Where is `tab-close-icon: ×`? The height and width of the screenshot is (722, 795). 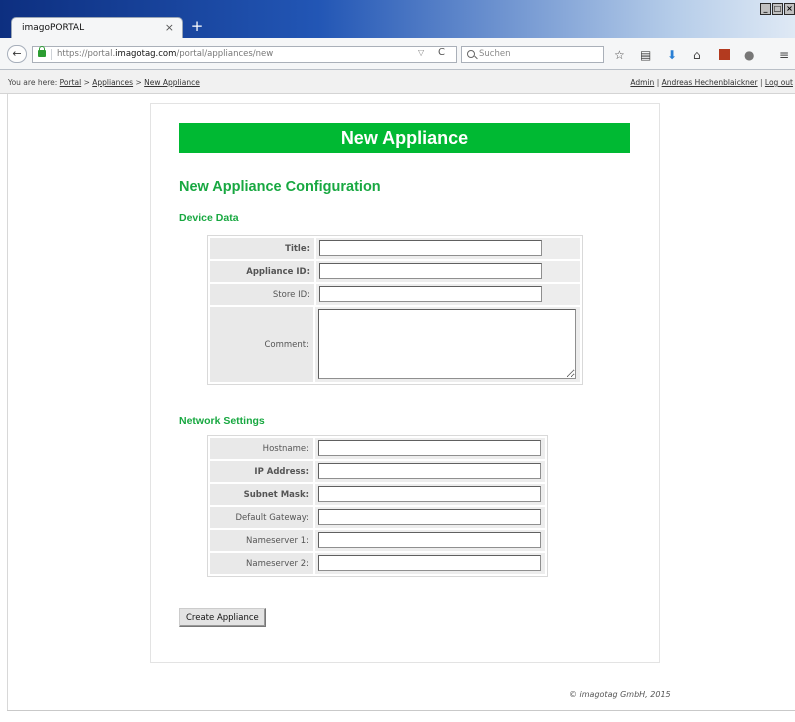 tab-close-icon: × is located at coordinates (169, 27).